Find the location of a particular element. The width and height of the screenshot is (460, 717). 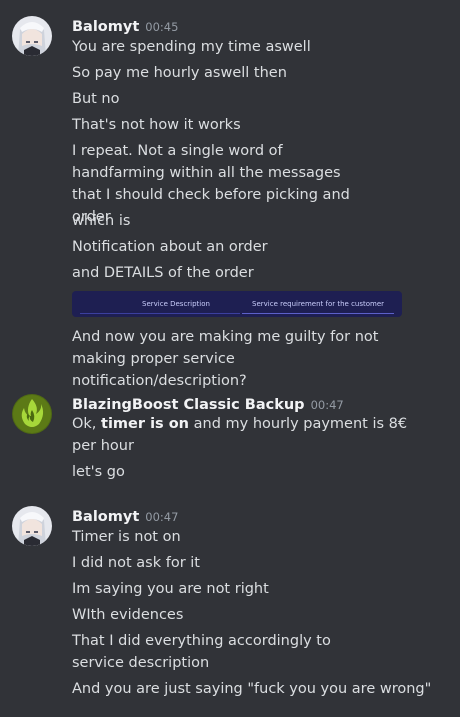

message-line: Notification about an order is located at coordinates (170, 247).